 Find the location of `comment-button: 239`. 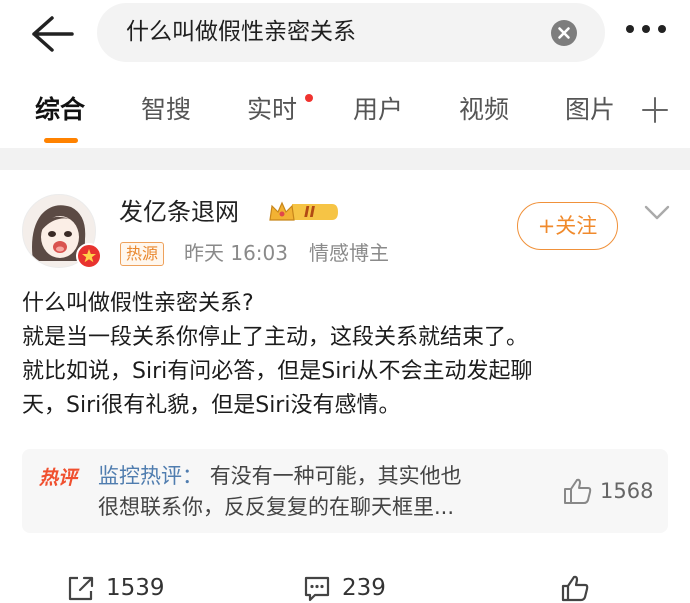

comment-button: 239 is located at coordinates (357, 588).